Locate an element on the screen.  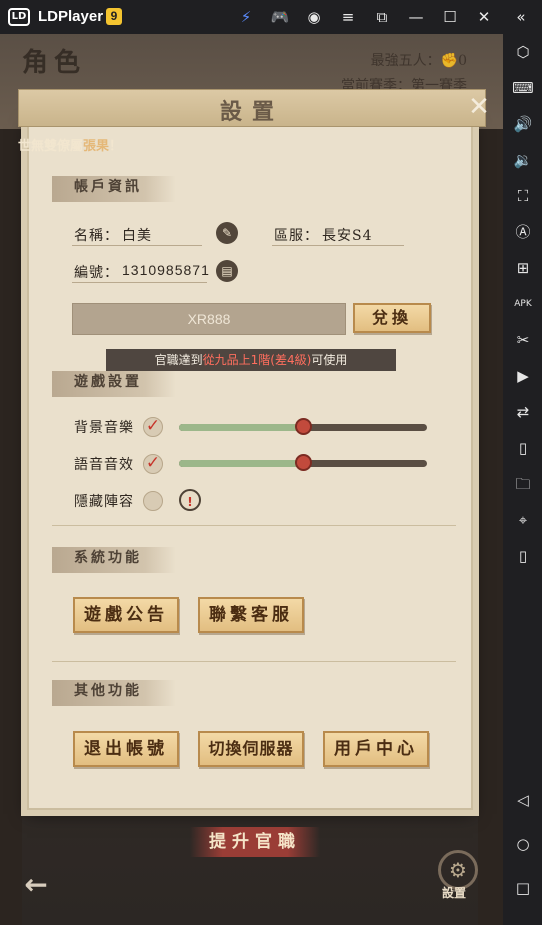
folder-icon: 🗀 is located at coordinates (523, 484).